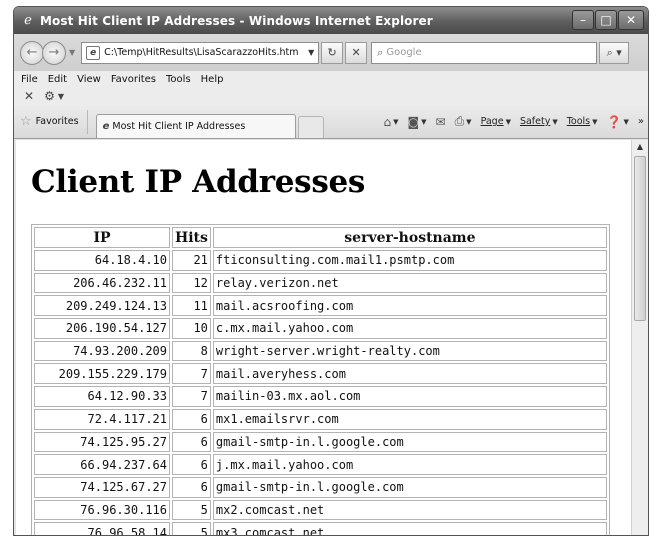 This screenshot has width=651, height=536. Describe the element at coordinates (641, 121) in the screenshot. I see `more-tools-chevron-icon: »` at that location.